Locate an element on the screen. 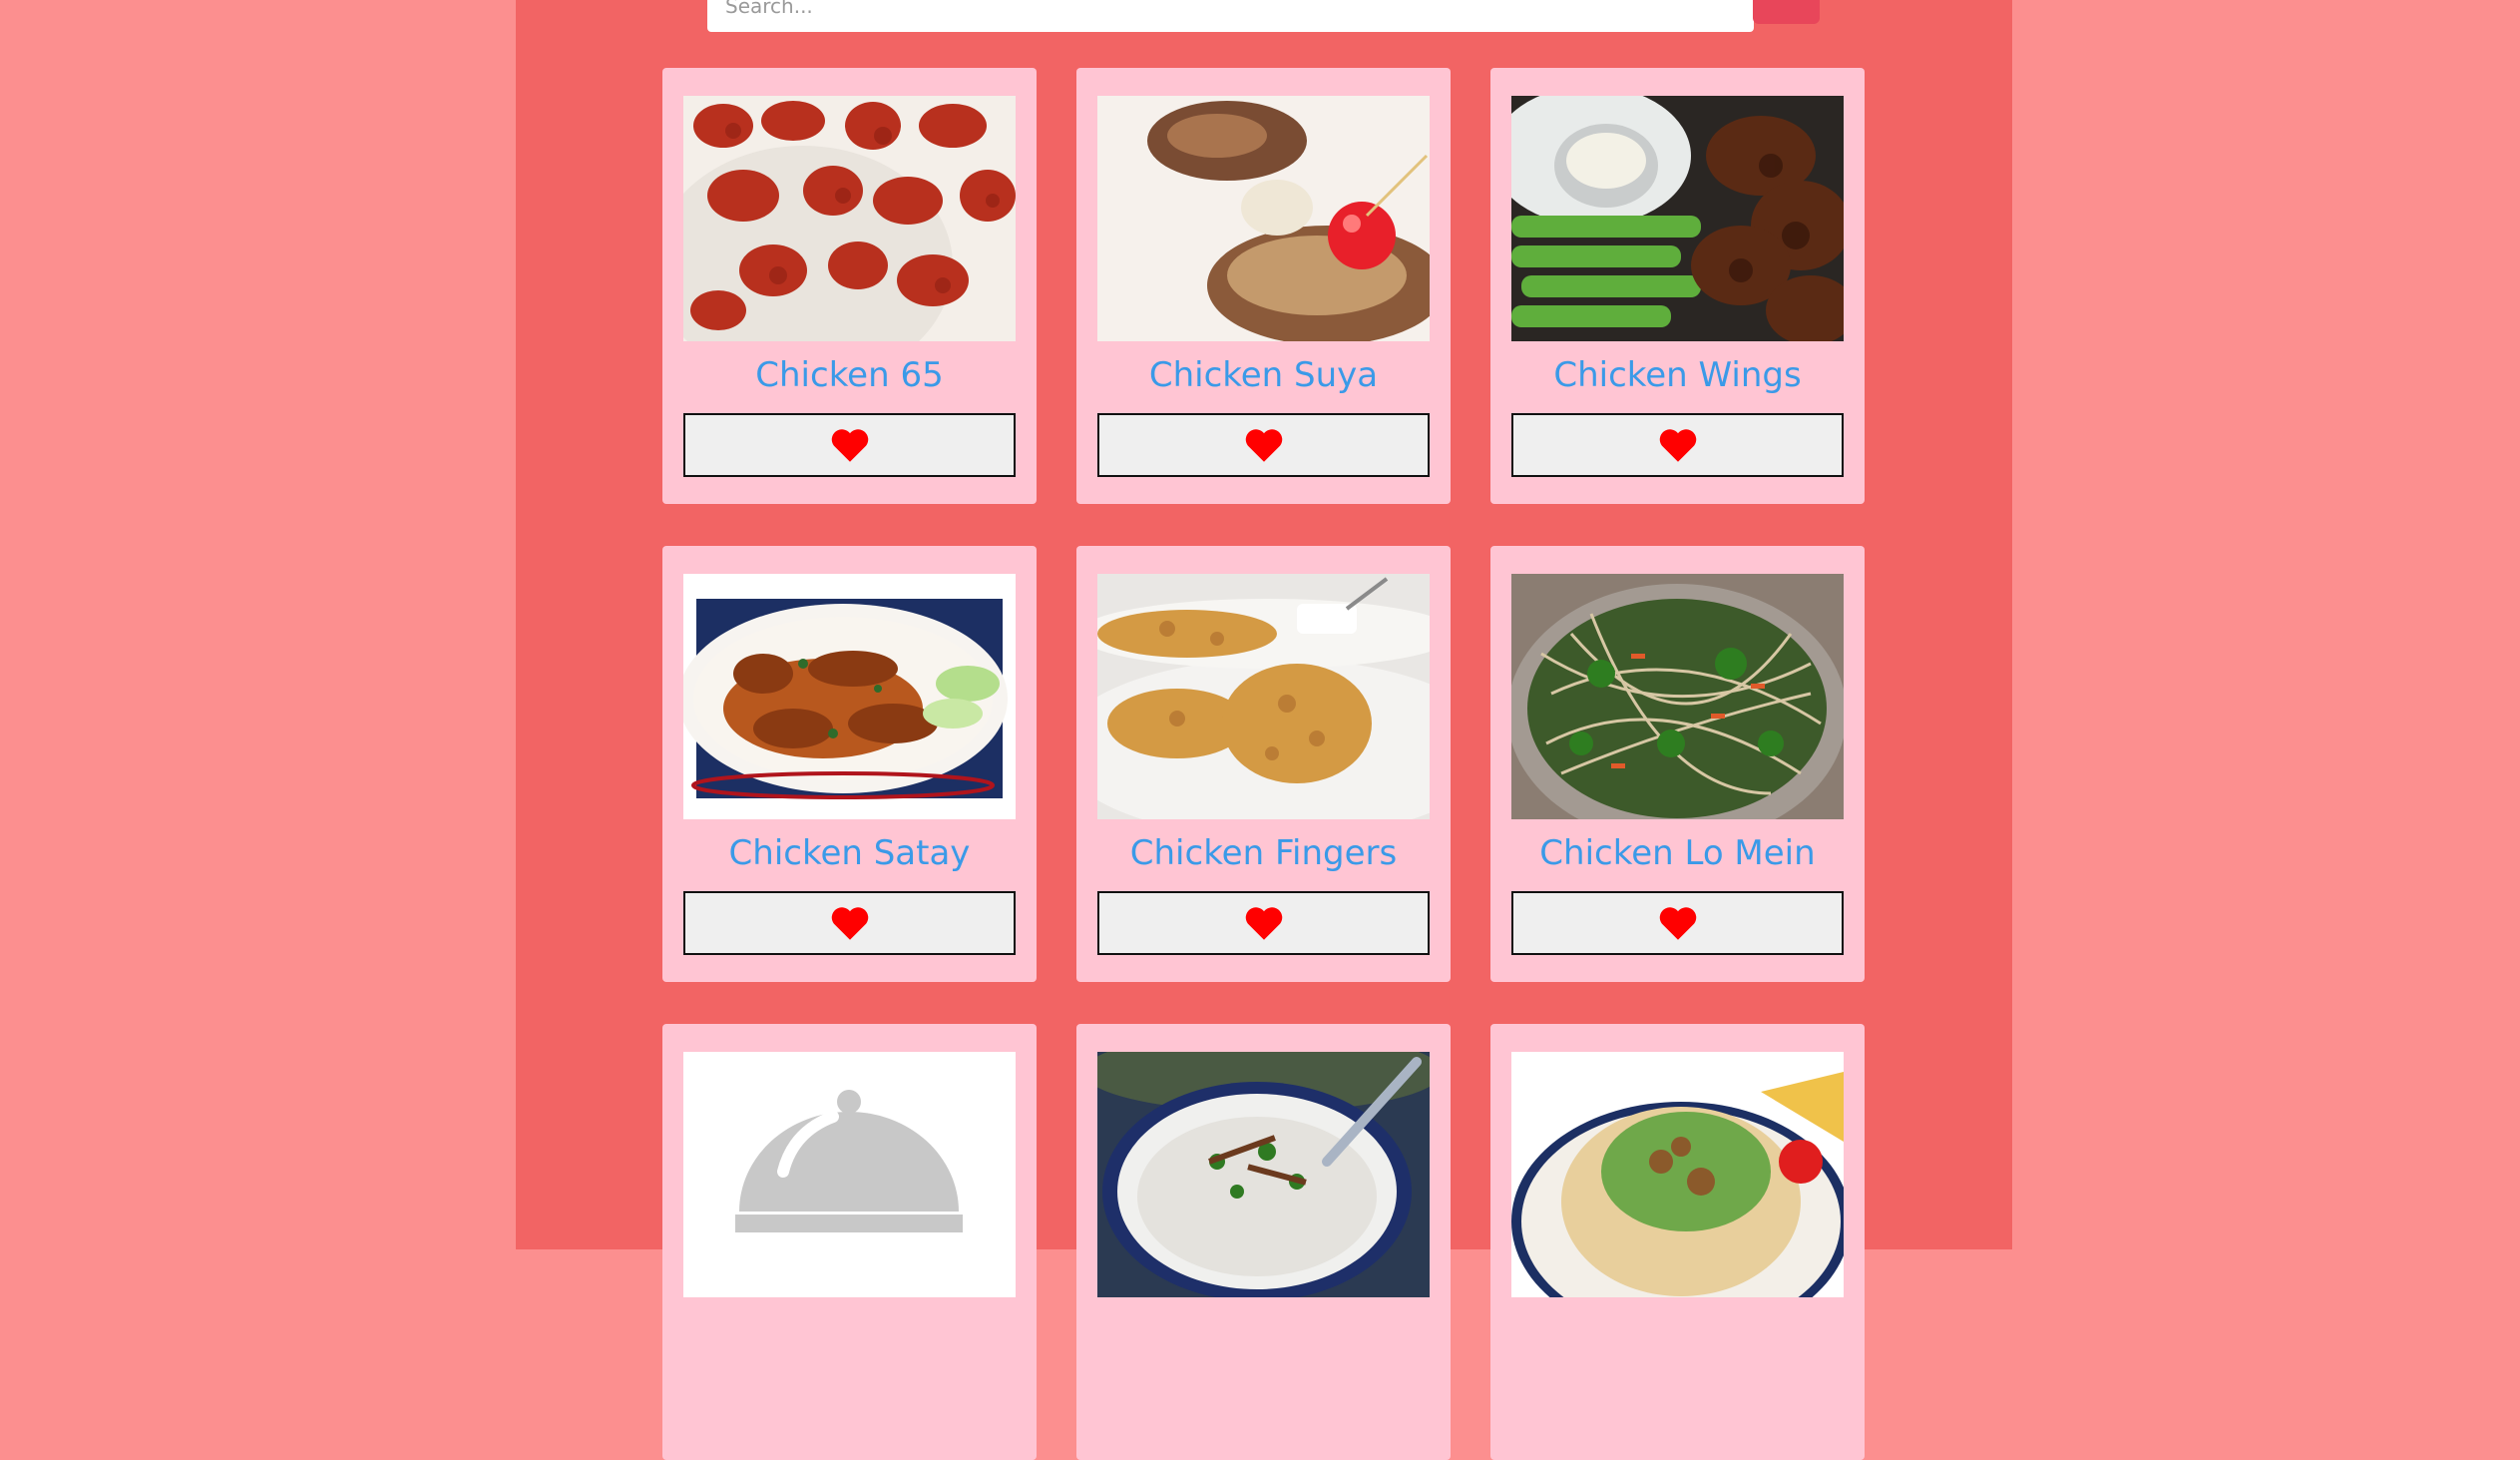  recipe-title: Chicken Wings is located at coordinates (1677, 375).